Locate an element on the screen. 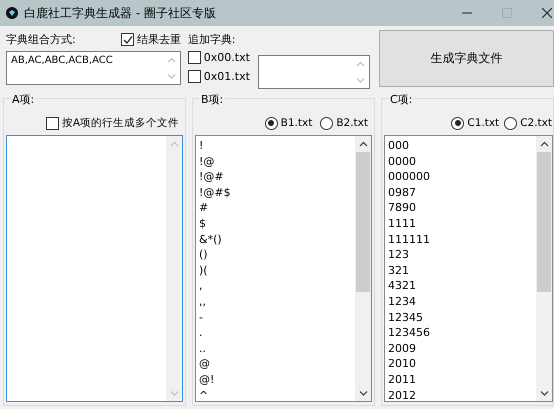 The height and width of the screenshot is (409, 554). checkbox-label: 结果去重 is located at coordinates (158, 39).